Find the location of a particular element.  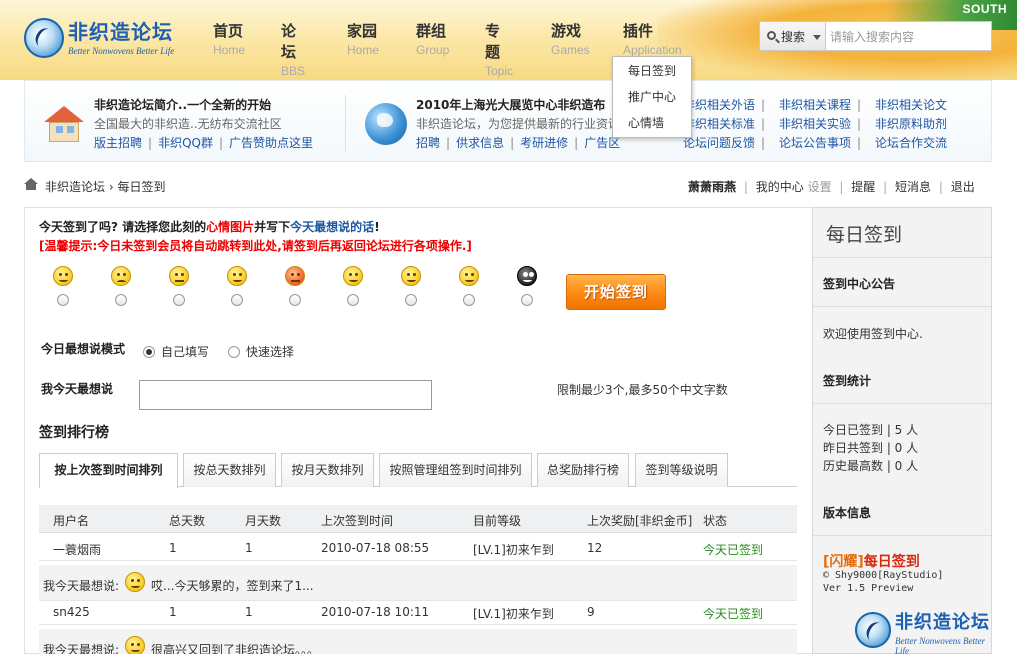

tab-level-info: 签到等级说明 is located at coordinates (681, 470).